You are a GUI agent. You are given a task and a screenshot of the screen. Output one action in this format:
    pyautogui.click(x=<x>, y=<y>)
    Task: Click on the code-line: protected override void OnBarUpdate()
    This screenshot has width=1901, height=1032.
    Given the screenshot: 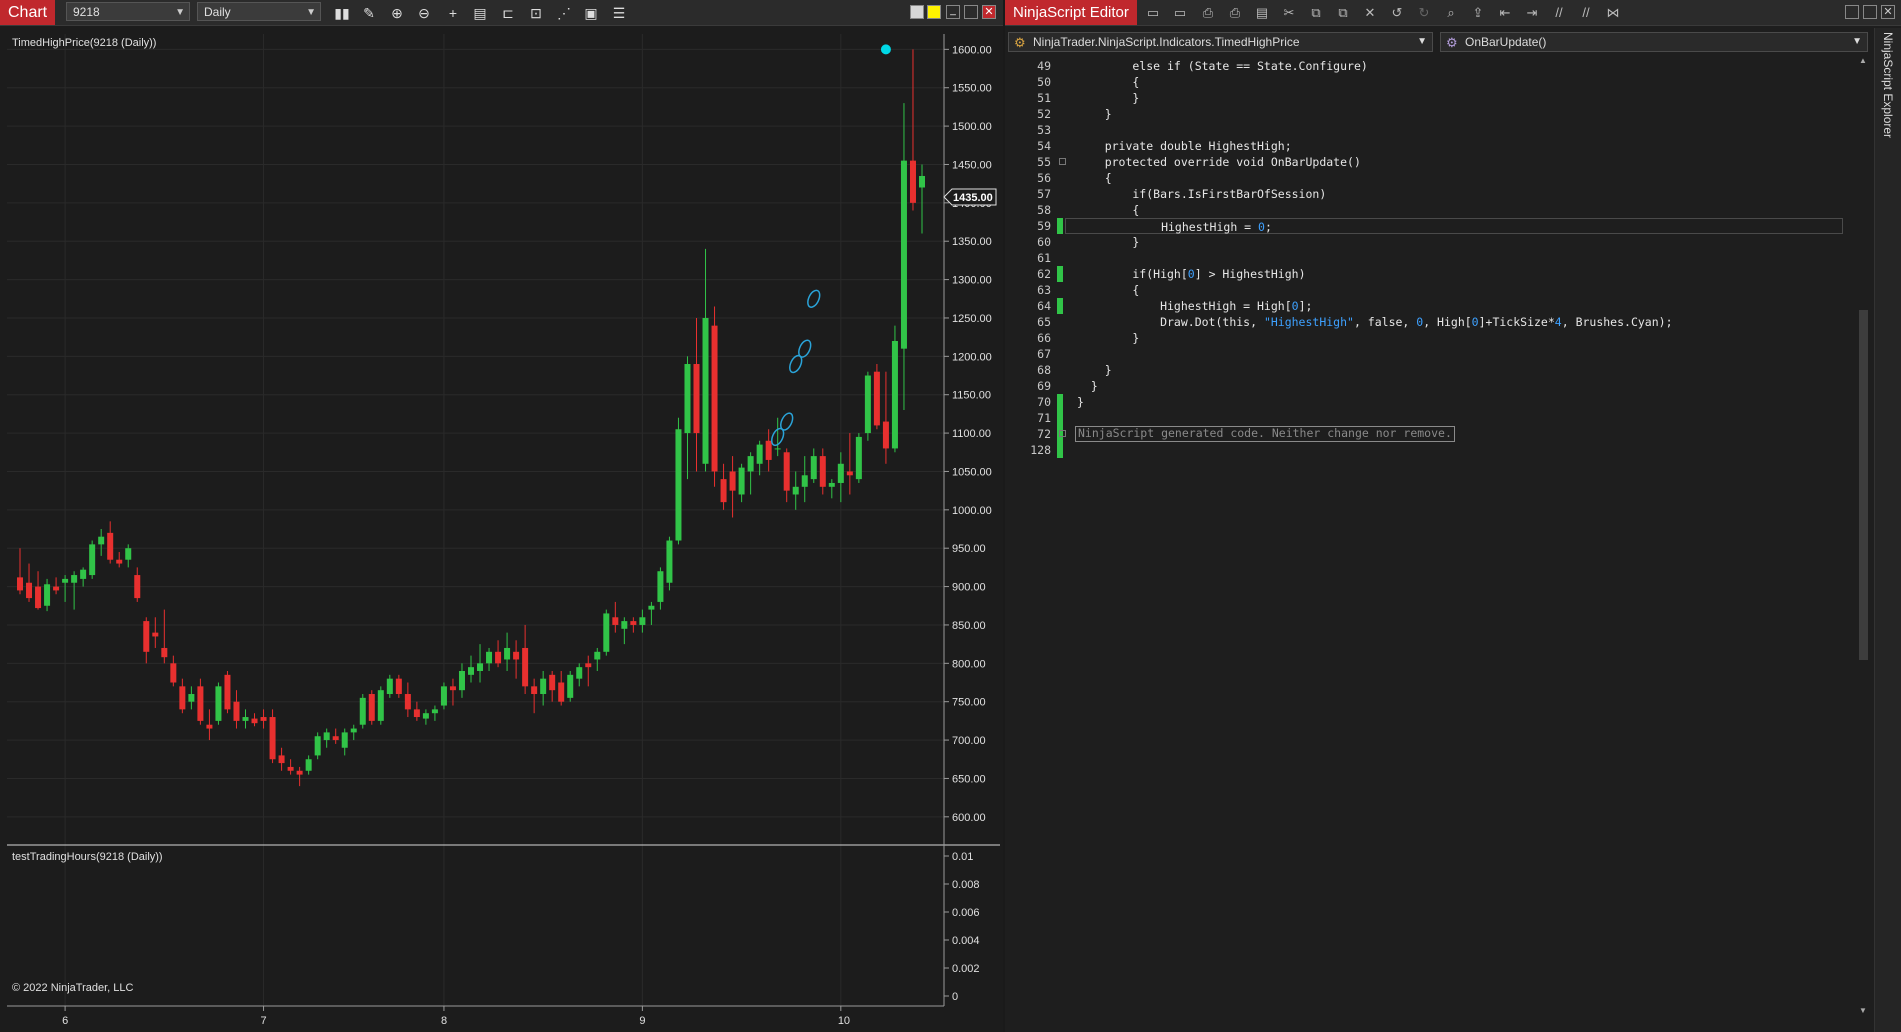 What is the action you would take?
    pyautogui.click(x=1219, y=162)
    